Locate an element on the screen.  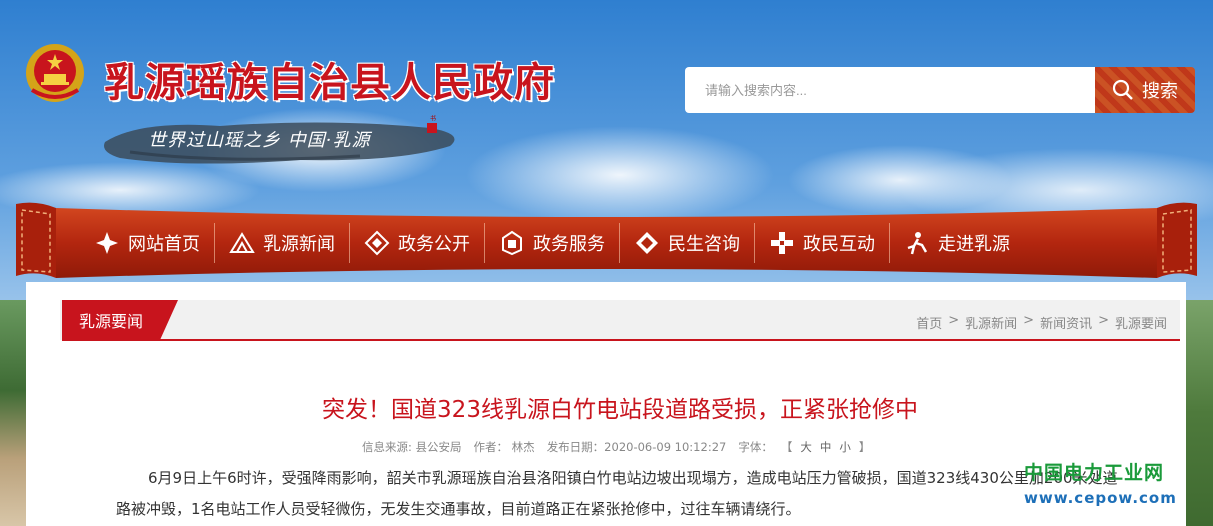
watermark: 中国电力工业网 www.cepow.com is located at coordinates (1116, 488).